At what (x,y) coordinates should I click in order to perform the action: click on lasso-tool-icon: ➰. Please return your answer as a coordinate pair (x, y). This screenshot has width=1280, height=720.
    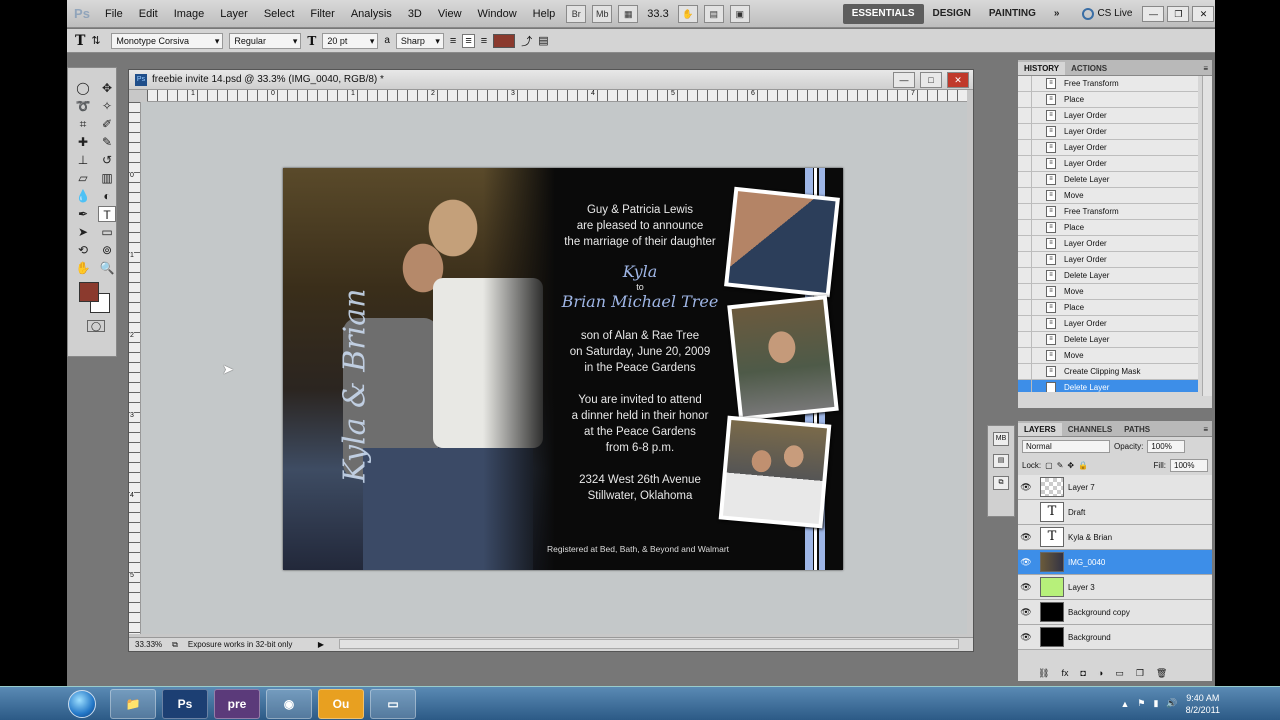
    Looking at the image, I should click on (83, 106).